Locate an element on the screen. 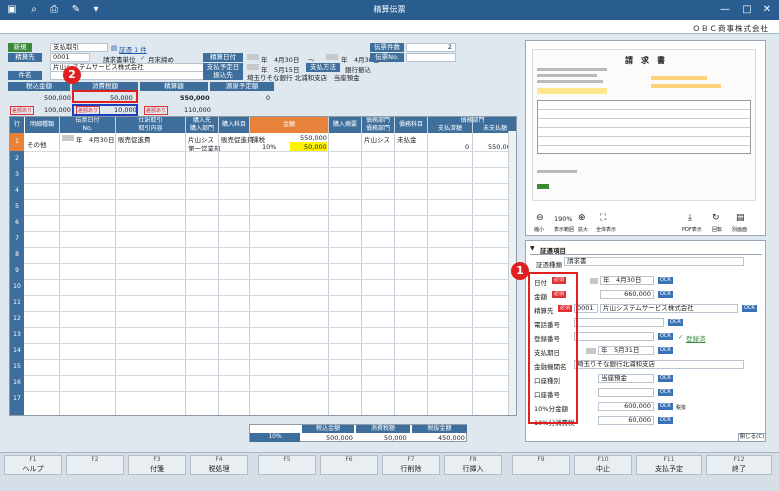 The height and width of the screenshot is (491, 779). grid-h-desc: 購入摘要 is located at coordinates (345, 125).